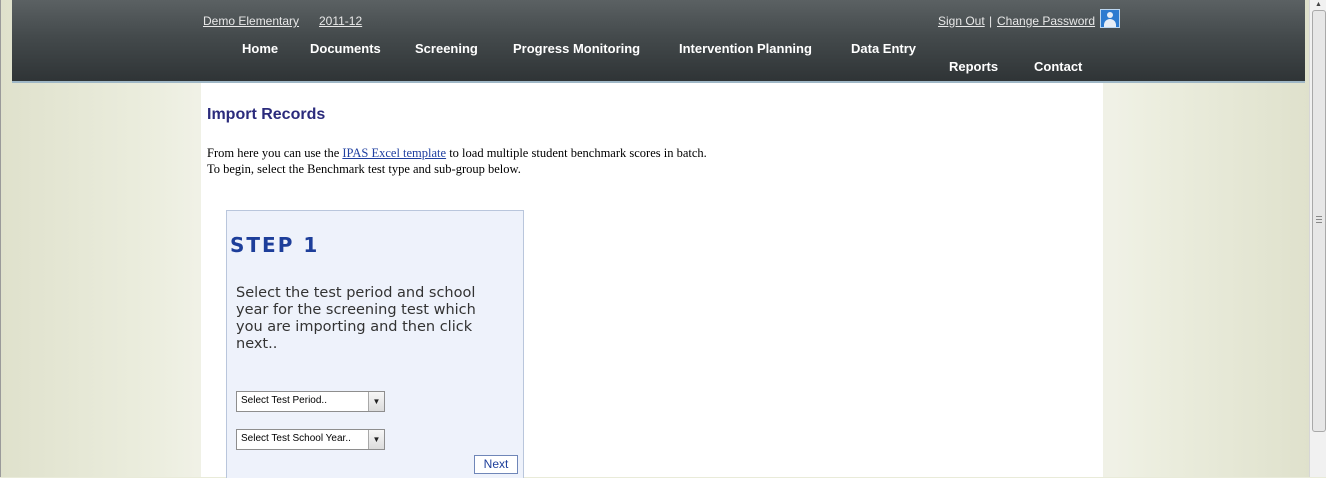 This screenshot has height=478, width=1326. I want to click on school-year-select: Select Test School Year.. ▼, so click(310, 439).